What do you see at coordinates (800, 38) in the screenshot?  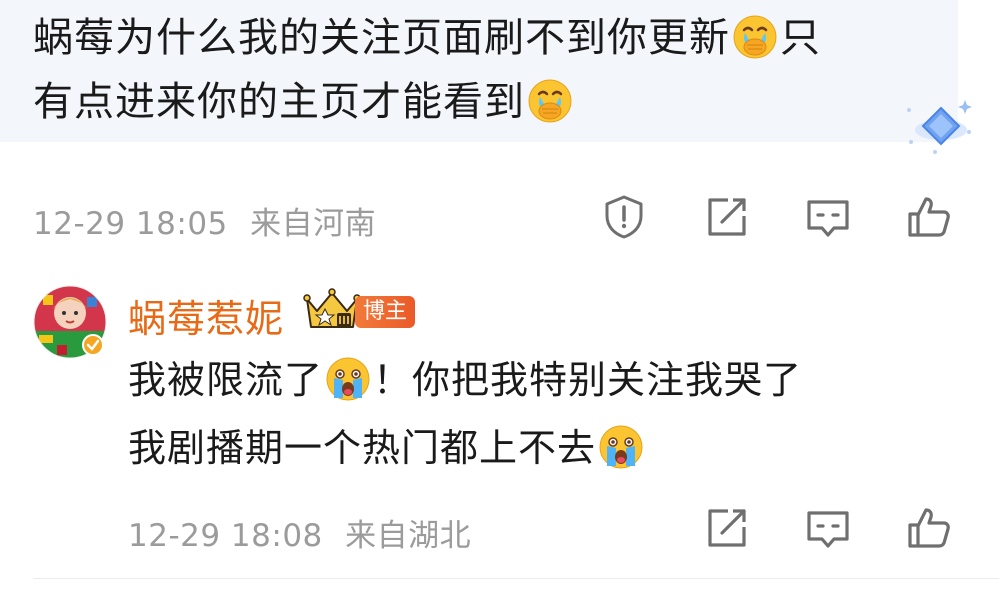 I see `quoted-comment-text-tail: 只` at bounding box center [800, 38].